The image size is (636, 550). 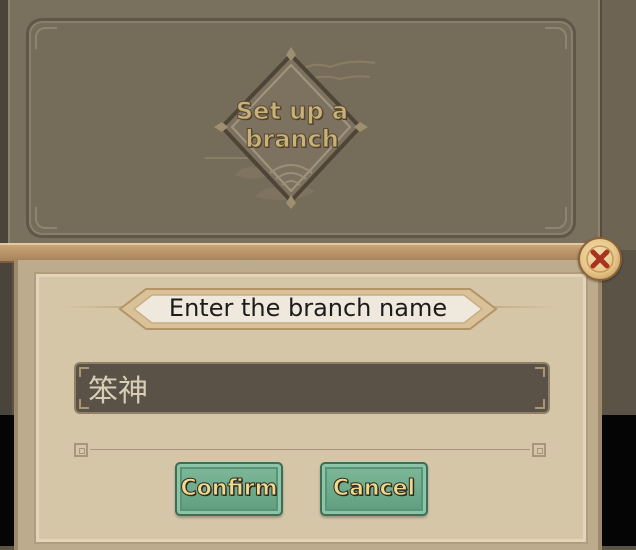 I want to click on branch-setup-label: Set up a branch, so click(x=292, y=125).